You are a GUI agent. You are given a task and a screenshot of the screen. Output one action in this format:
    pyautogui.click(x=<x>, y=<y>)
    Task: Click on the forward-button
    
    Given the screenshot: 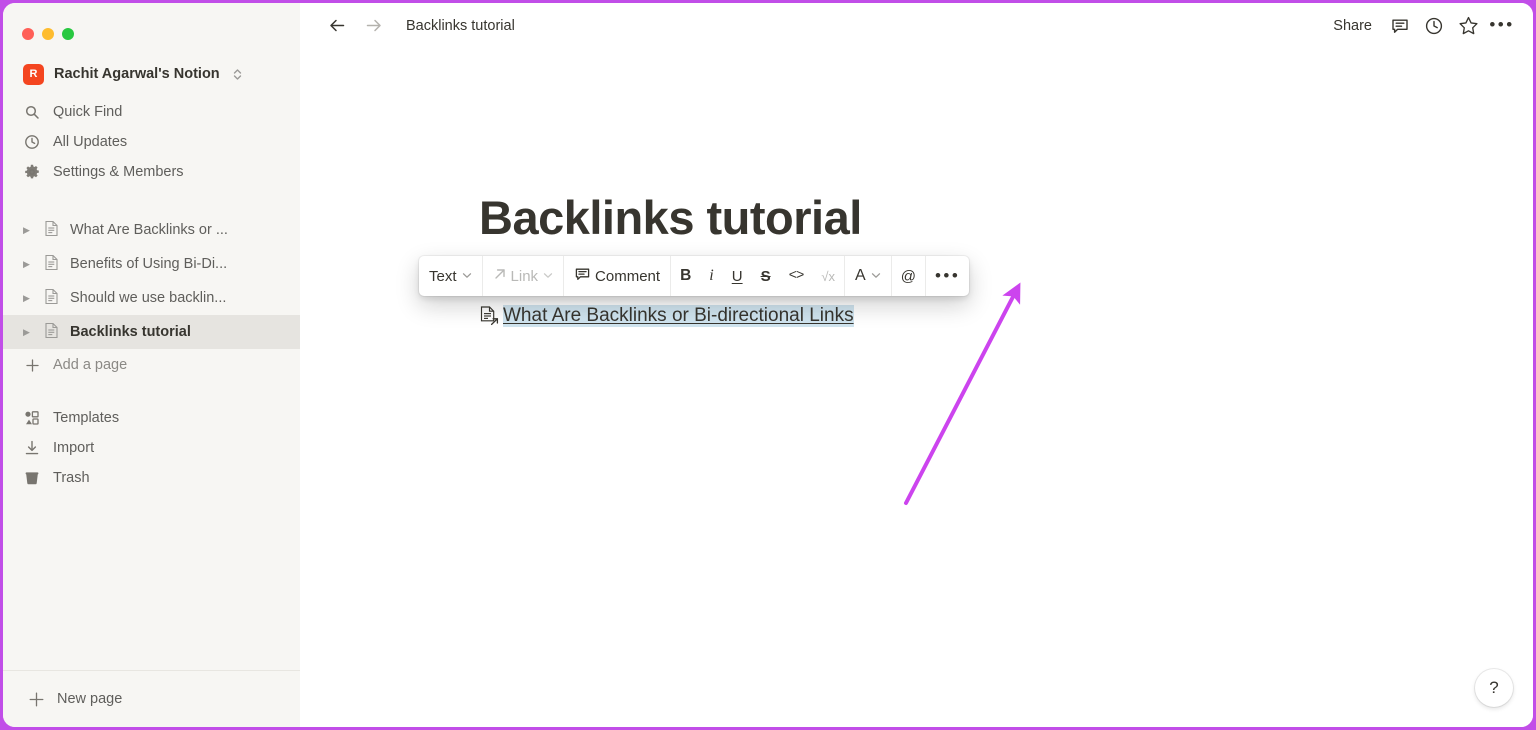 What is the action you would take?
    pyautogui.click(x=373, y=26)
    